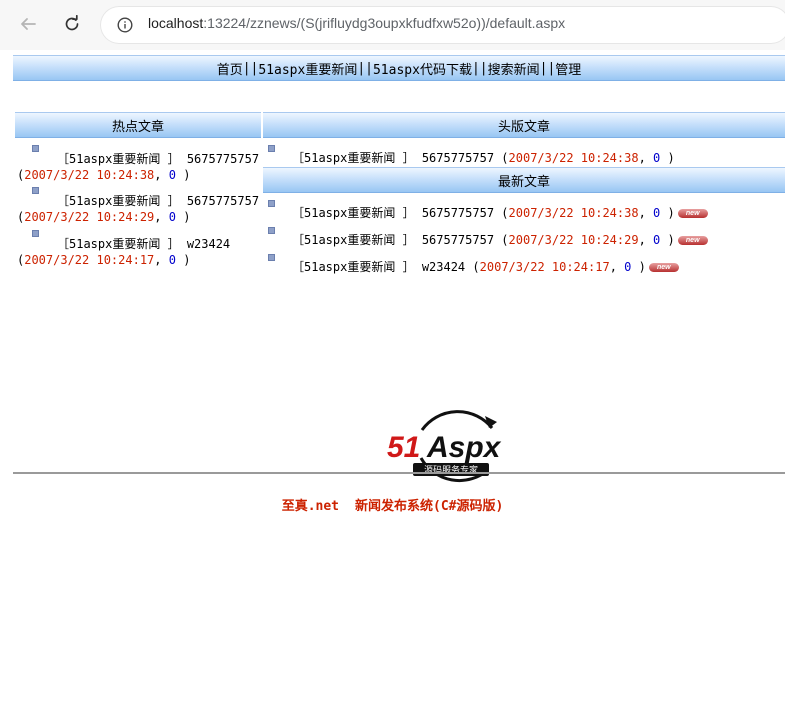  I want to click on 51aspx-logo: 51 Aspx 源码服务专家, so click(450, 446).